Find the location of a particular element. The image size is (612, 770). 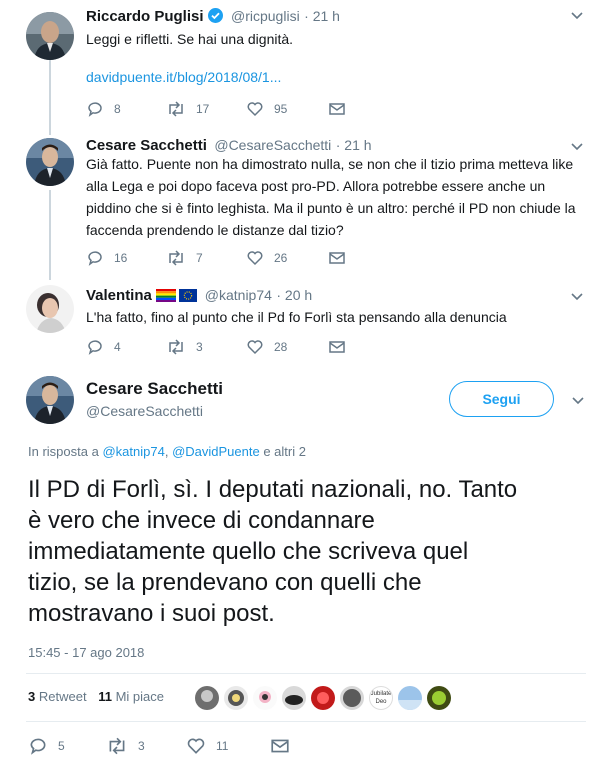

mention-link: @DavidPuente is located at coordinates (216, 451).